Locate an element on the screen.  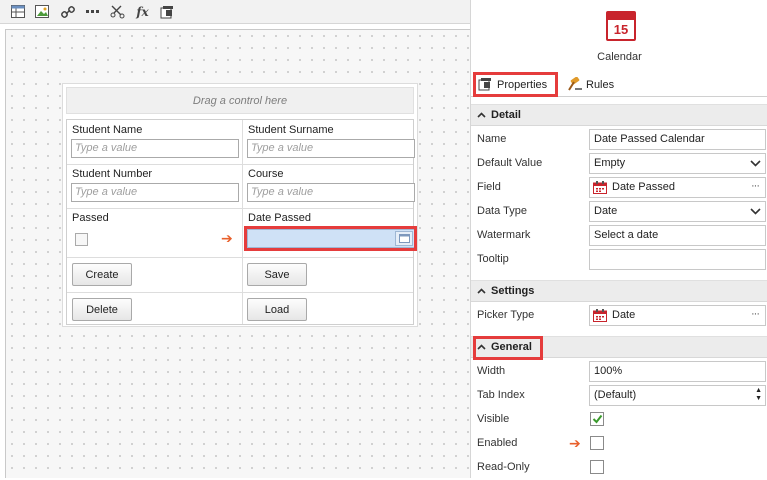
prop-row-field: Field Date Passed ··· is located at coordinates (619, 188).